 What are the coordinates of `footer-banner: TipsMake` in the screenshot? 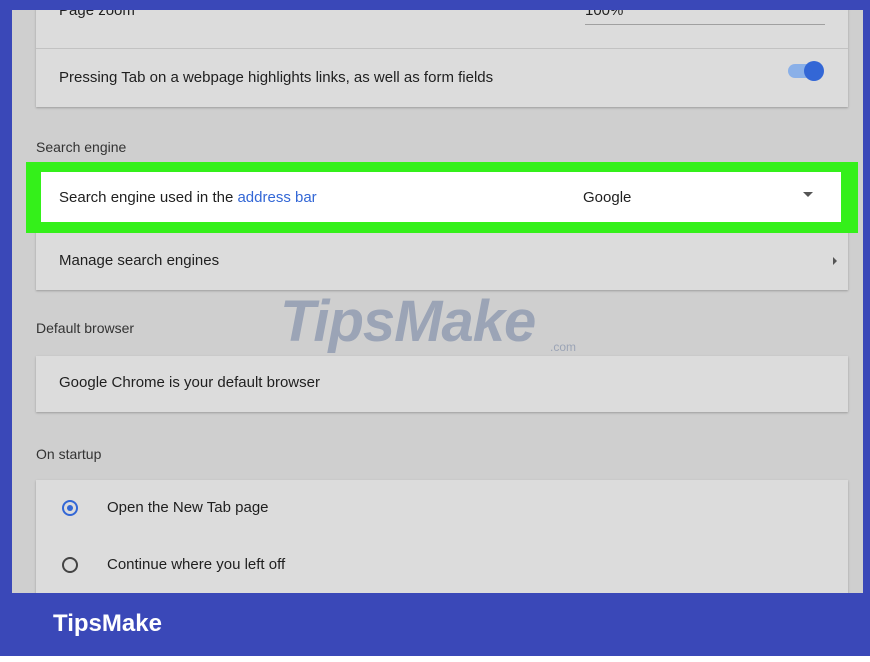 It's located at (435, 624).